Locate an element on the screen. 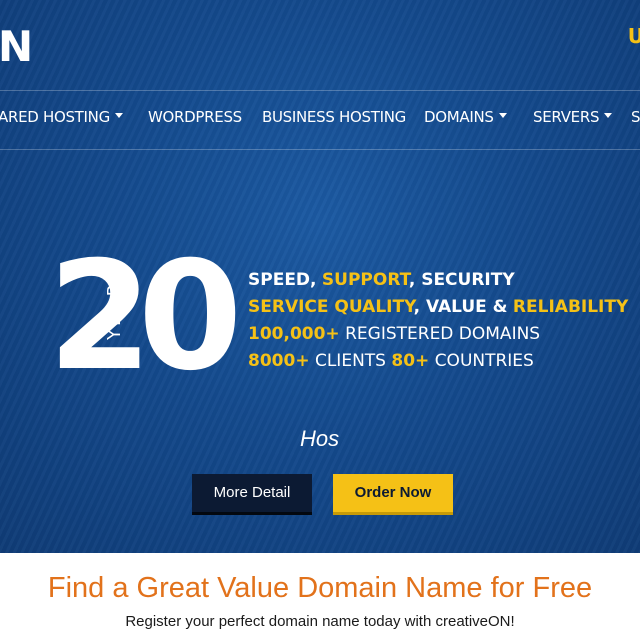 This screenshot has width=640, height=640. more-detail-button: More Detail is located at coordinates (252, 494).